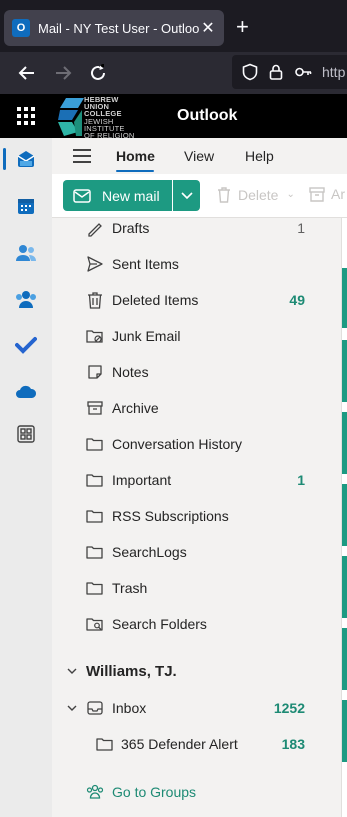 This screenshot has height=817, width=347. What do you see at coordinates (155, 300) in the screenshot?
I see `folder-label: Deleted Items` at bounding box center [155, 300].